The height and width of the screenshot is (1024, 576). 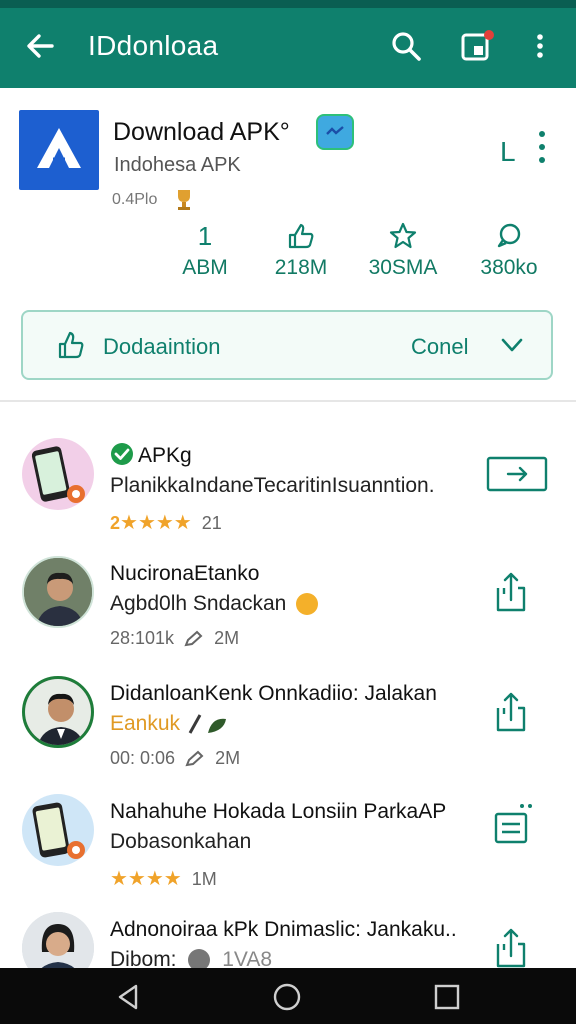 What do you see at coordinates (278, 811) in the screenshot?
I see `item-title: Nahahuhe Hokada Lonsiin ParkaAP` at bounding box center [278, 811].